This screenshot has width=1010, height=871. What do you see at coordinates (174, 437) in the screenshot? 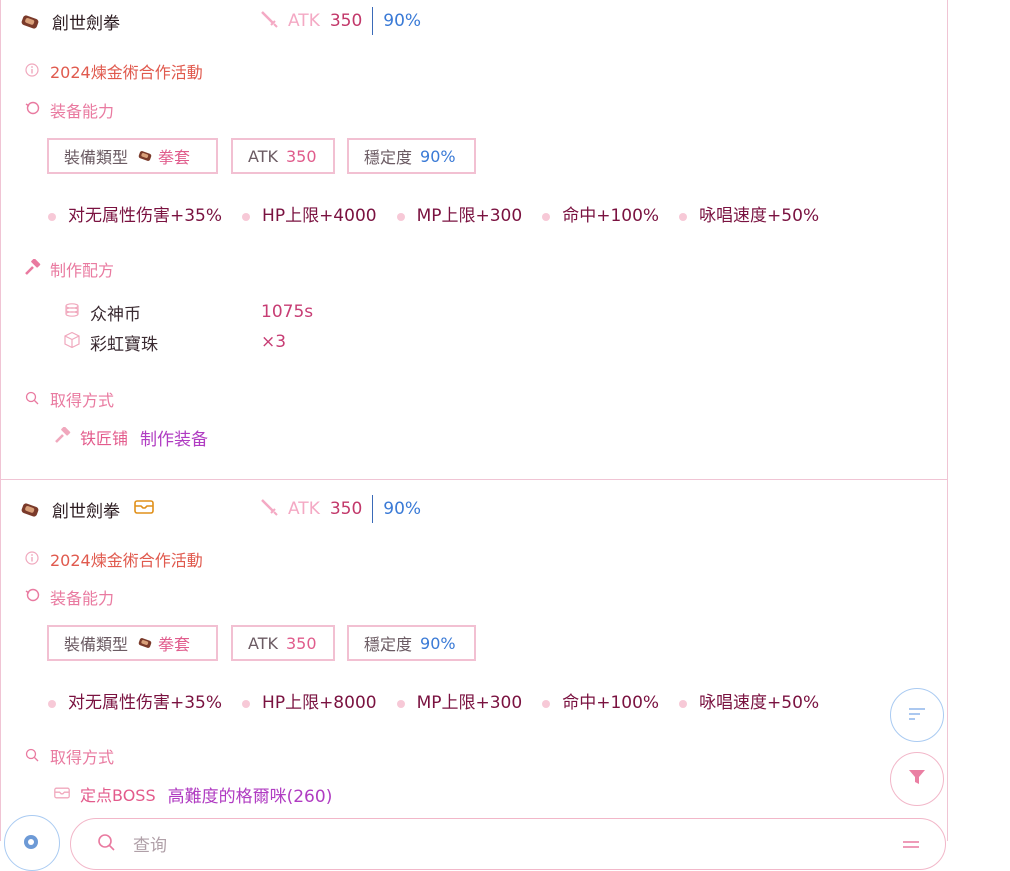
I see `source-link: 制作装备` at bounding box center [174, 437].